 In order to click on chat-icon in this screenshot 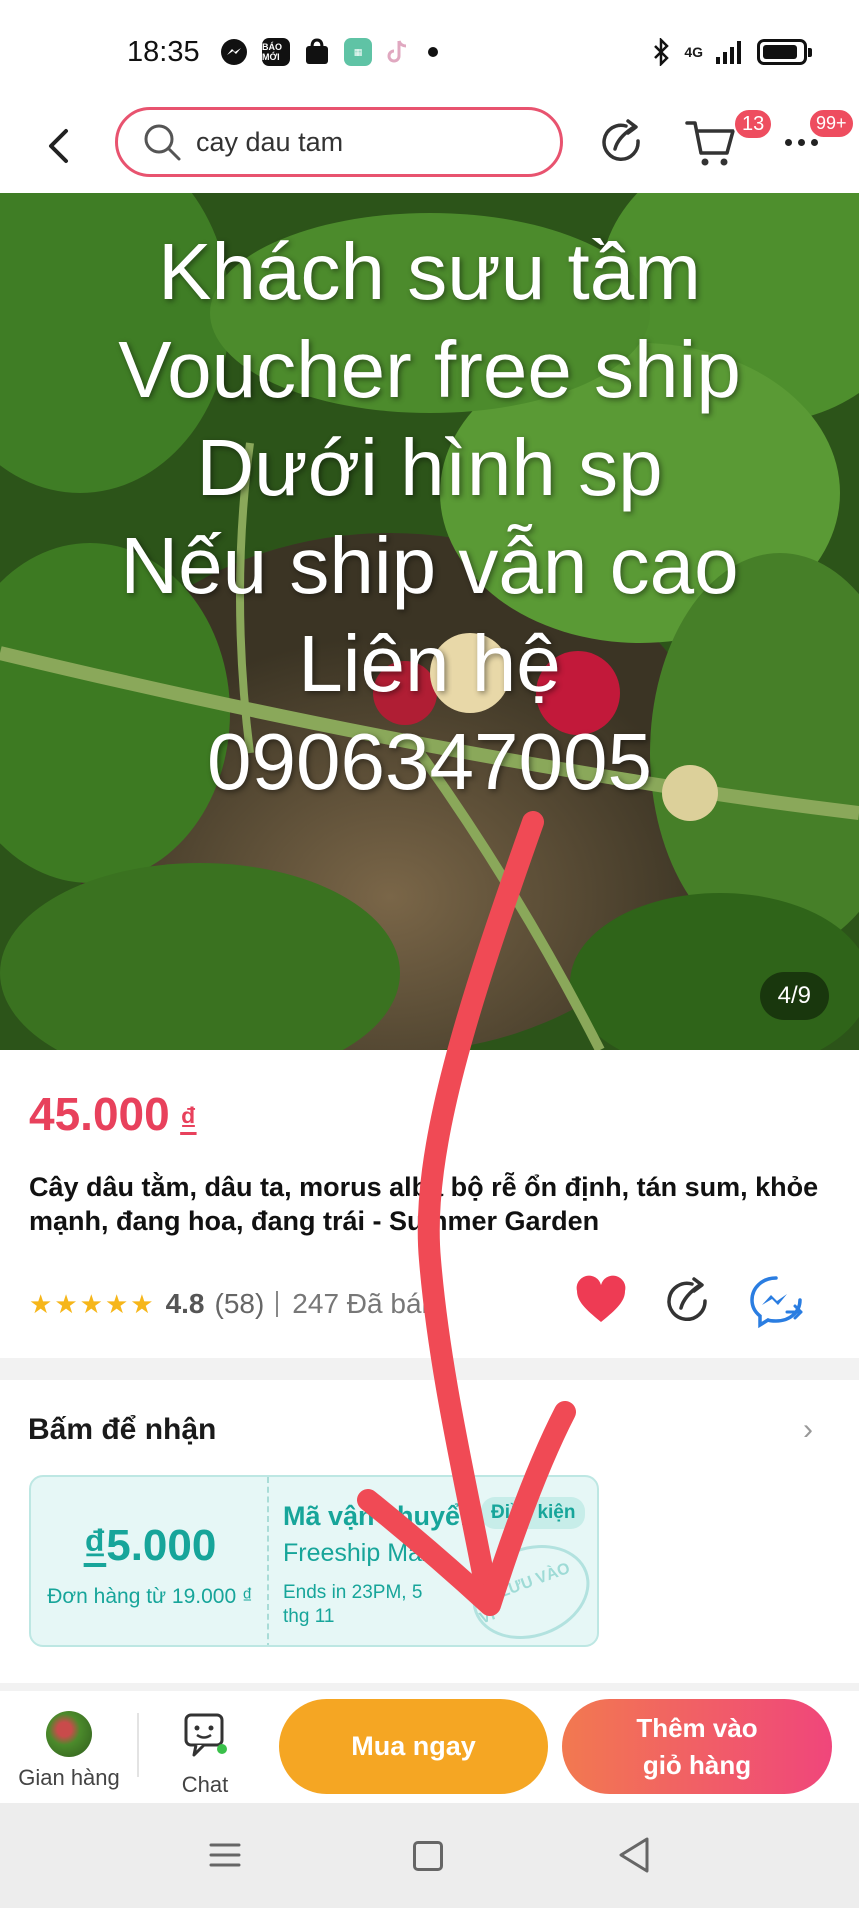, I will do `click(205, 1735)`.